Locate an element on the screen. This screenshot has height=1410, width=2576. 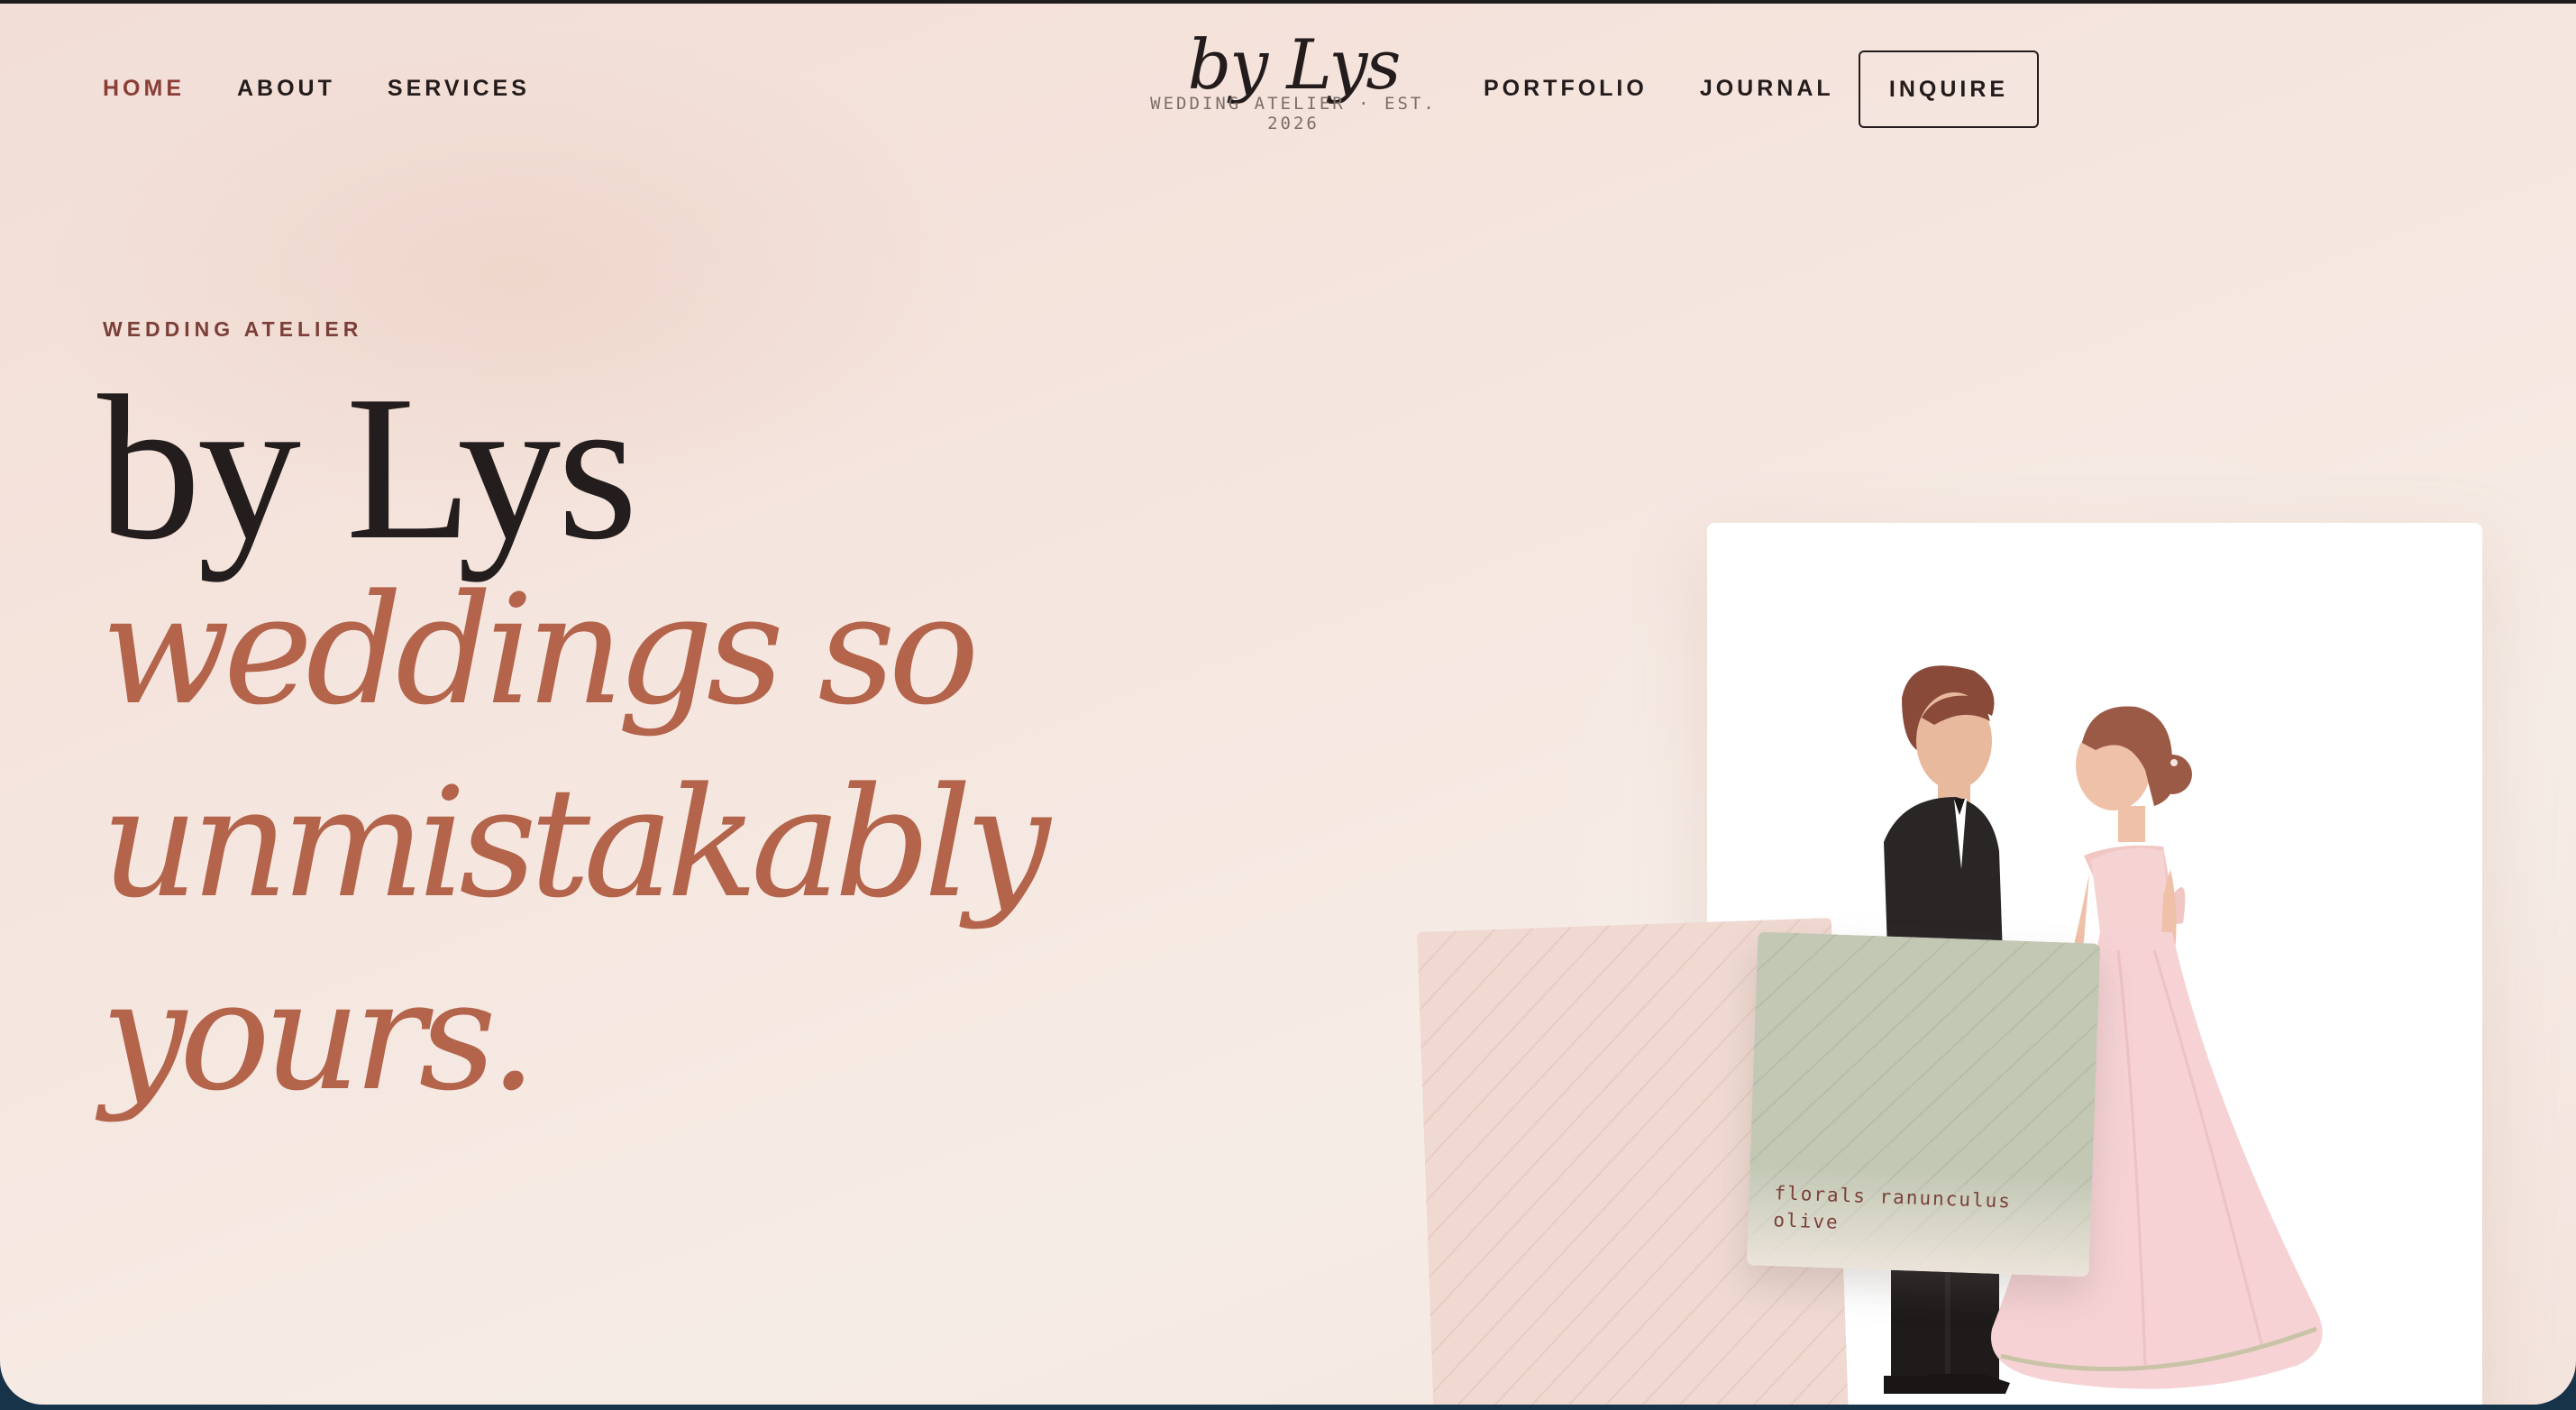
tagline-line-1: weddings so is located at coordinates (540, 650).